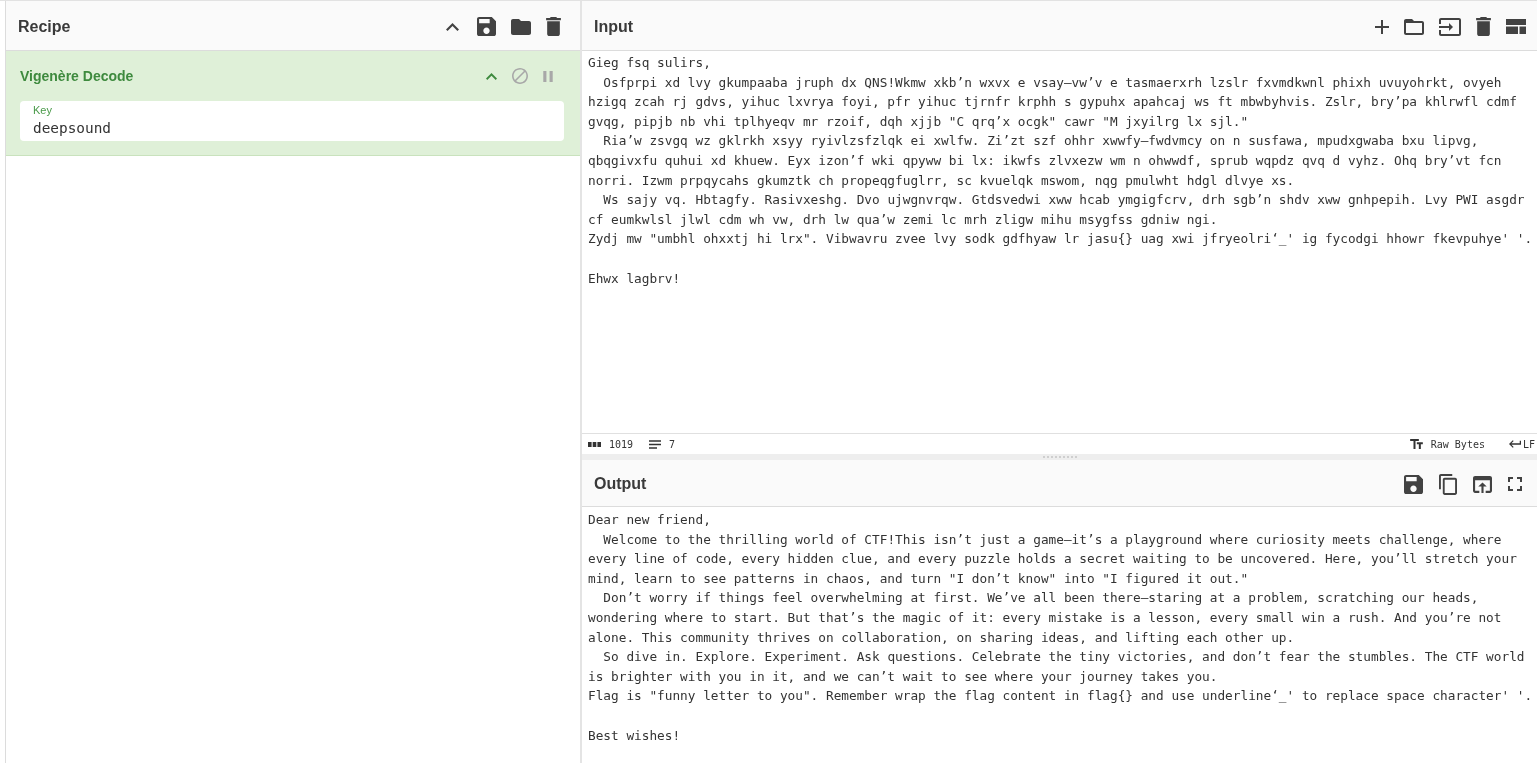 This screenshot has height=763, width=1537. Describe the element at coordinates (1416, 444) in the screenshot. I see `text-size-icon` at that location.